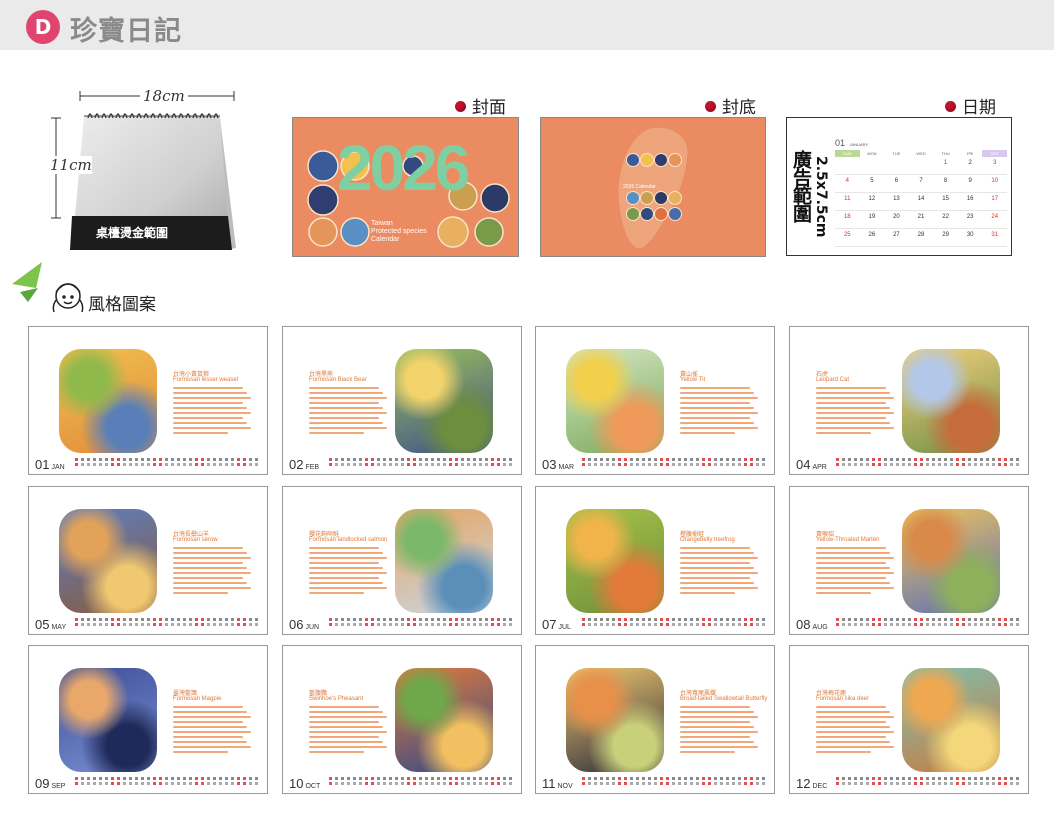  Describe the element at coordinates (527, 25) in the screenshot. I see `header-band: D 珍寶日記` at that location.